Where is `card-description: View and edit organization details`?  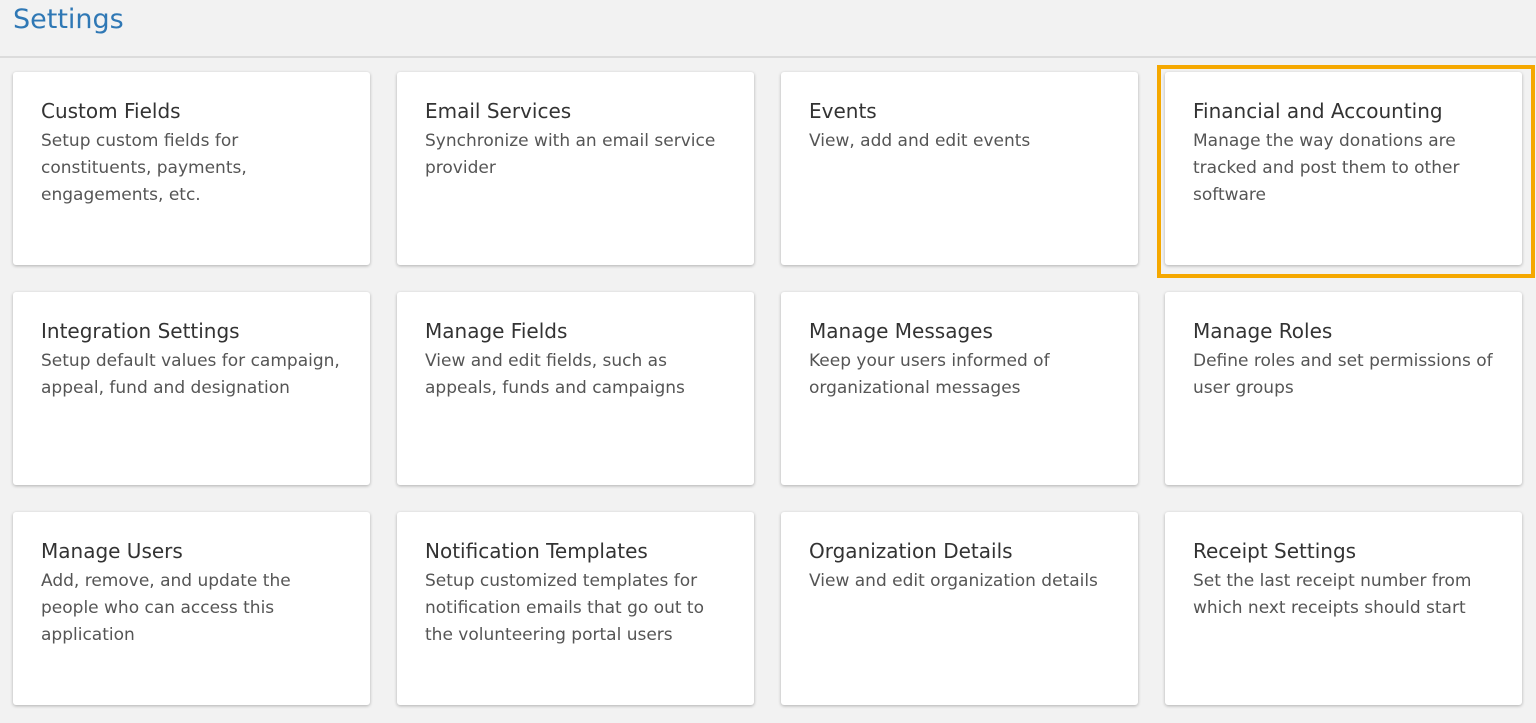 card-description: View and edit organization details is located at coordinates (953, 581).